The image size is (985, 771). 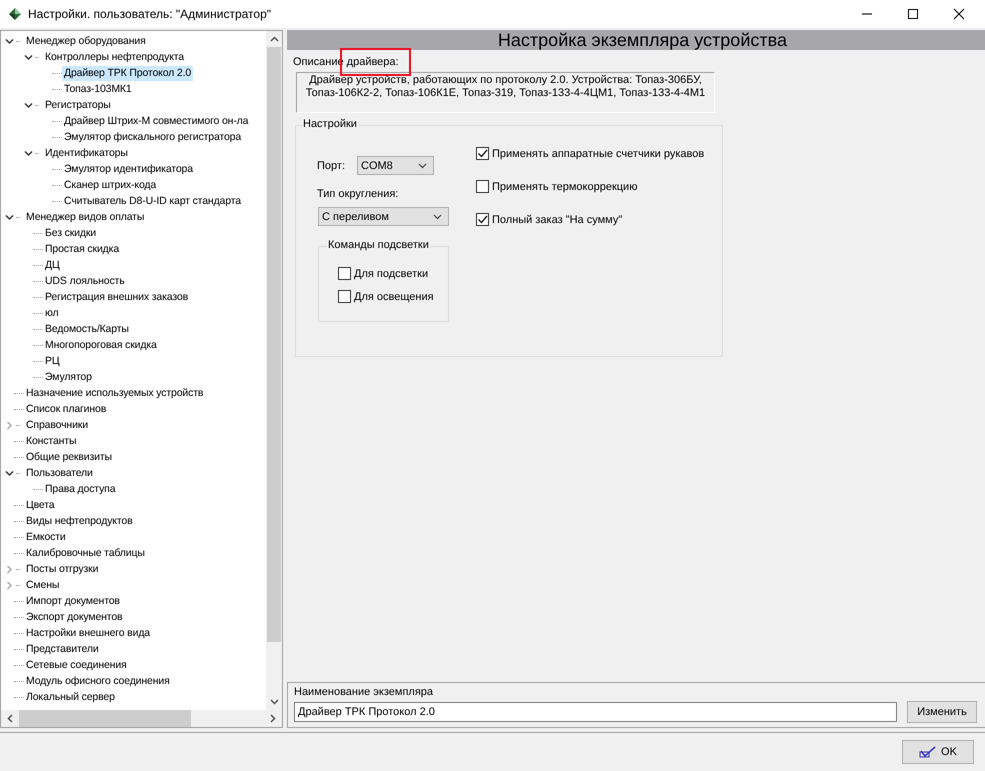 I want to click on tree-item: Права доступа, so click(x=80, y=489).